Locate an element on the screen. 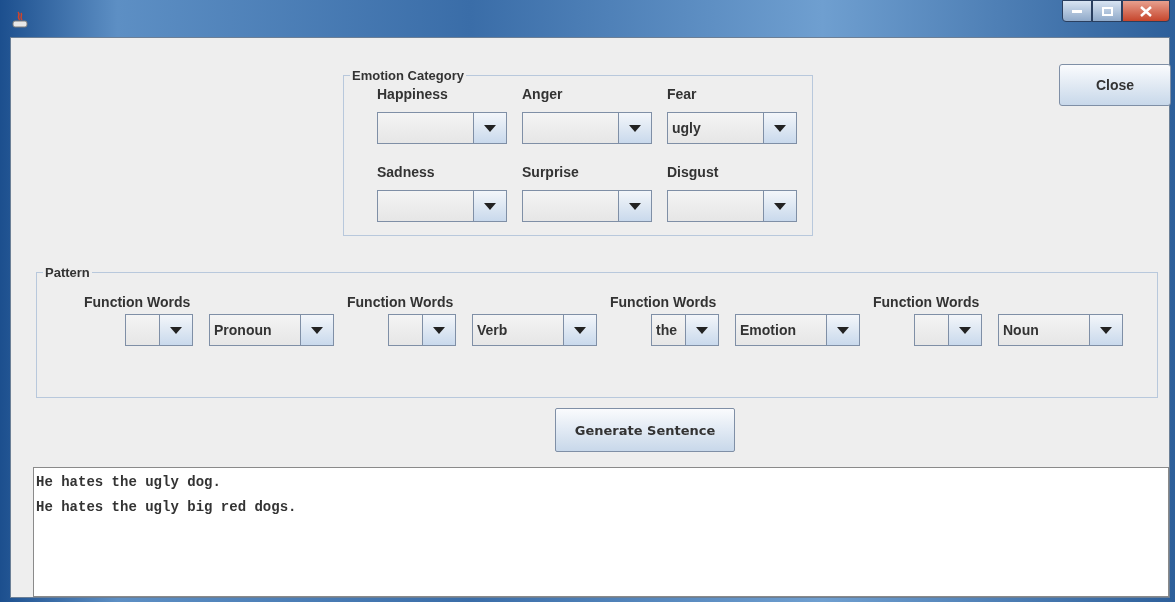  minimize-icon is located at coordinates (1077, 11).